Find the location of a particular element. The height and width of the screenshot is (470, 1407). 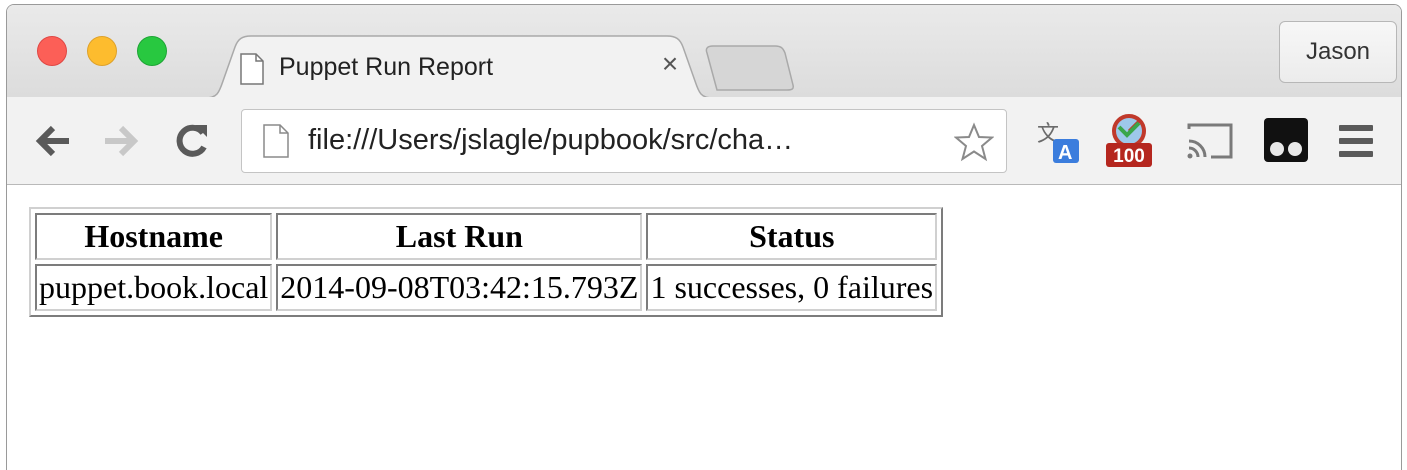

zoom-window-button is located at coordinates (152, 51).